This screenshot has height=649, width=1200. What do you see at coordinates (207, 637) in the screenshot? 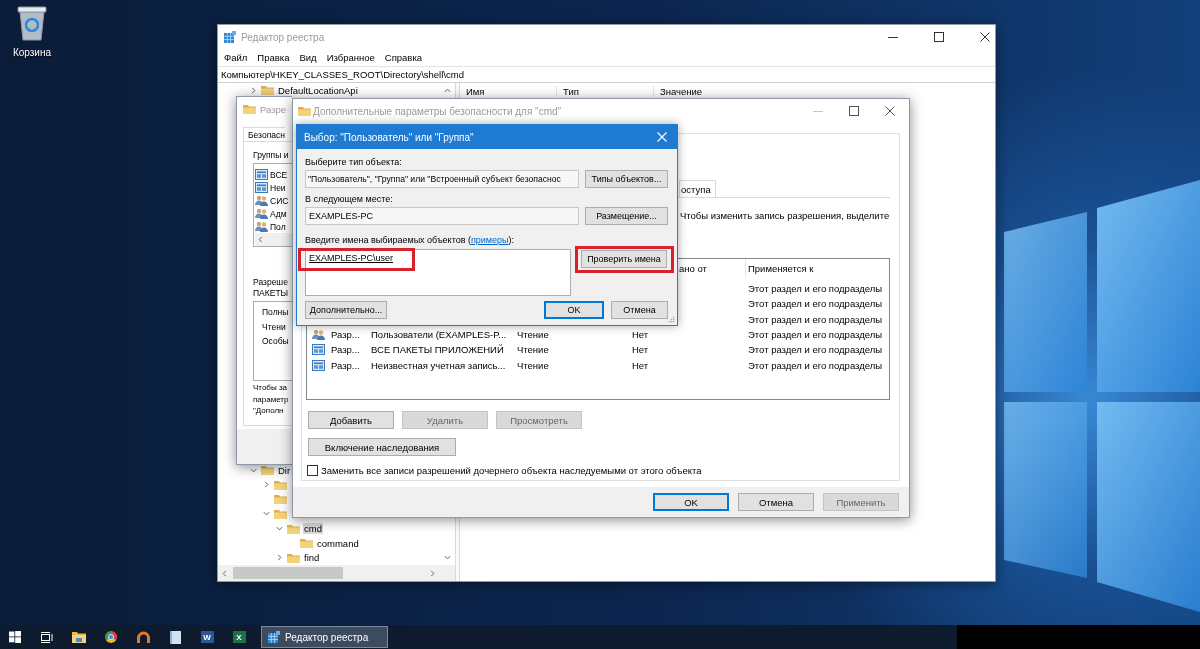
I see `app-tile: W` at bounding box center [207, 637].